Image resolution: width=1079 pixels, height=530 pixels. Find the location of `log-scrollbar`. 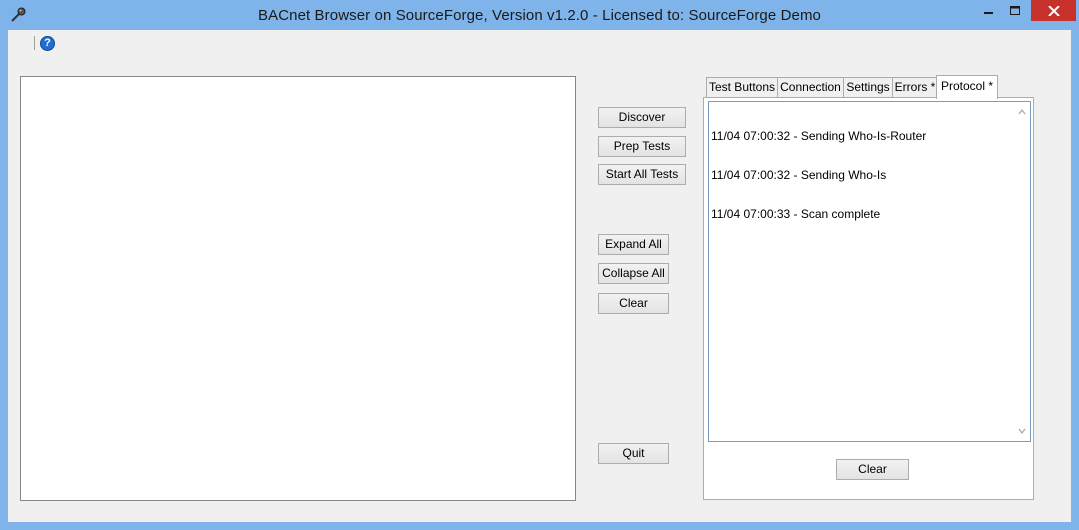

log-scrollbar is located at coordinates (1022, 271).